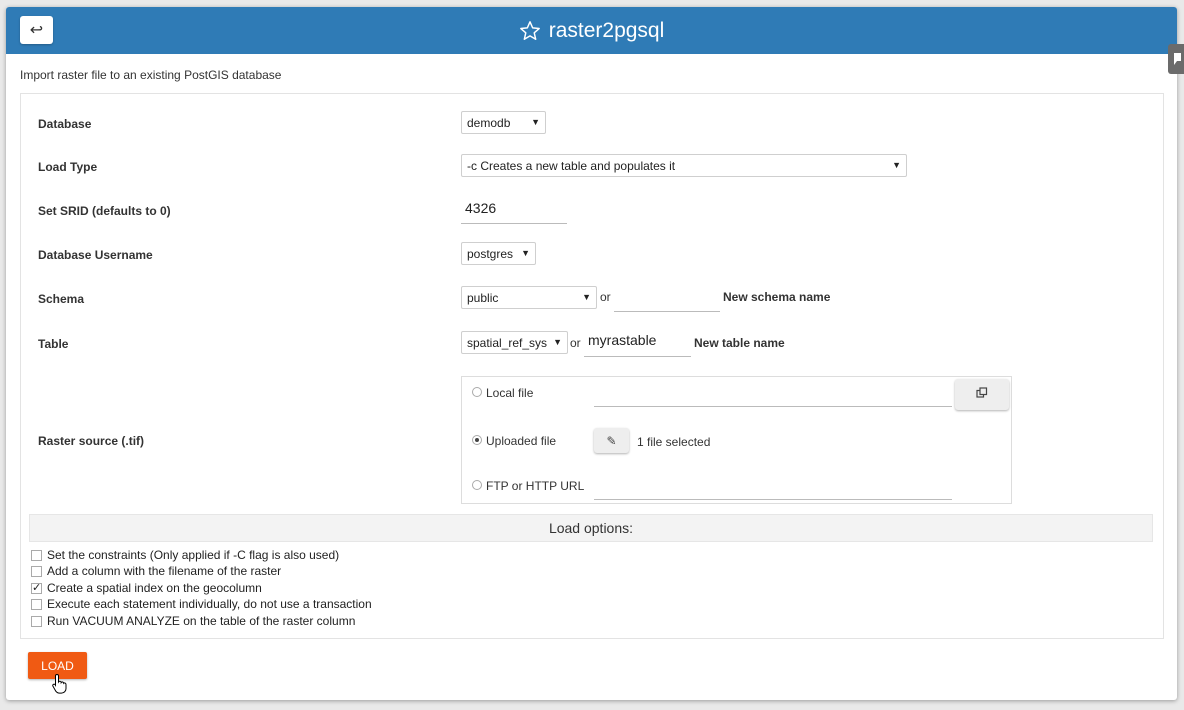  I want to click on header-bar: ↩ raster2pgsql, so click(591, 30).